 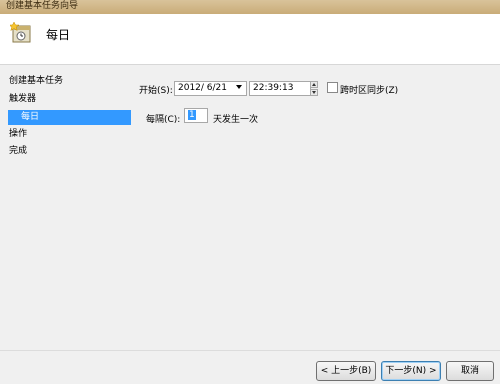 I want to click on sync-timezone-checkbox, so click(x=332, y=87).